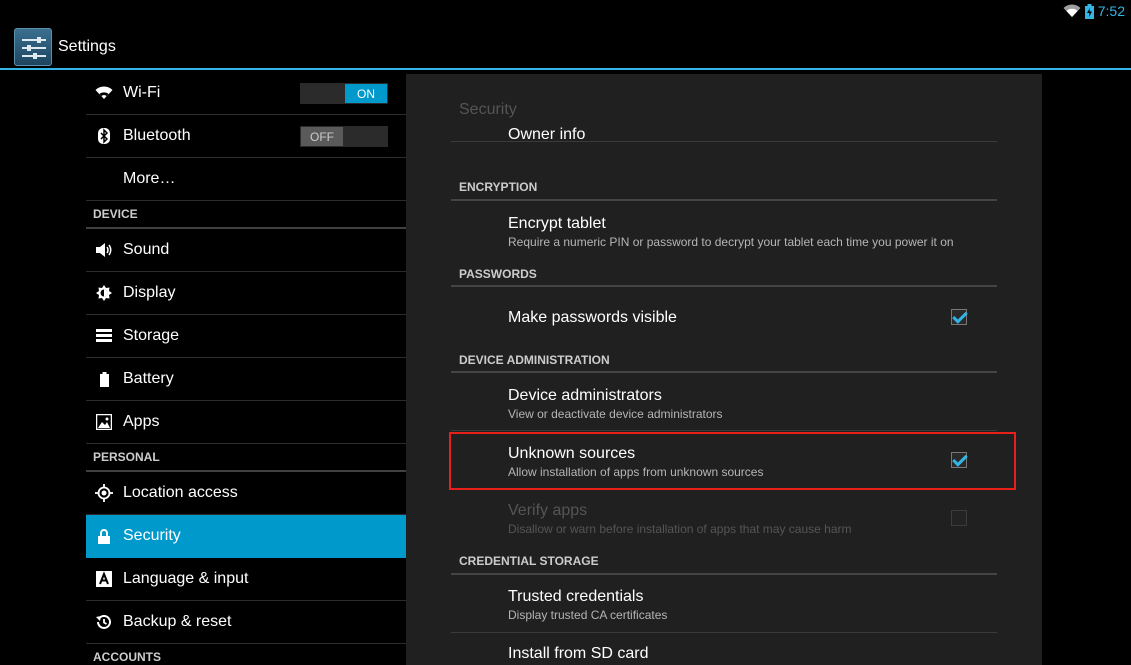 This screenshot has width=1131, height=665. I want to click on category-device-administration: DEVICE ADMINISTRATION, so click(534, 360).